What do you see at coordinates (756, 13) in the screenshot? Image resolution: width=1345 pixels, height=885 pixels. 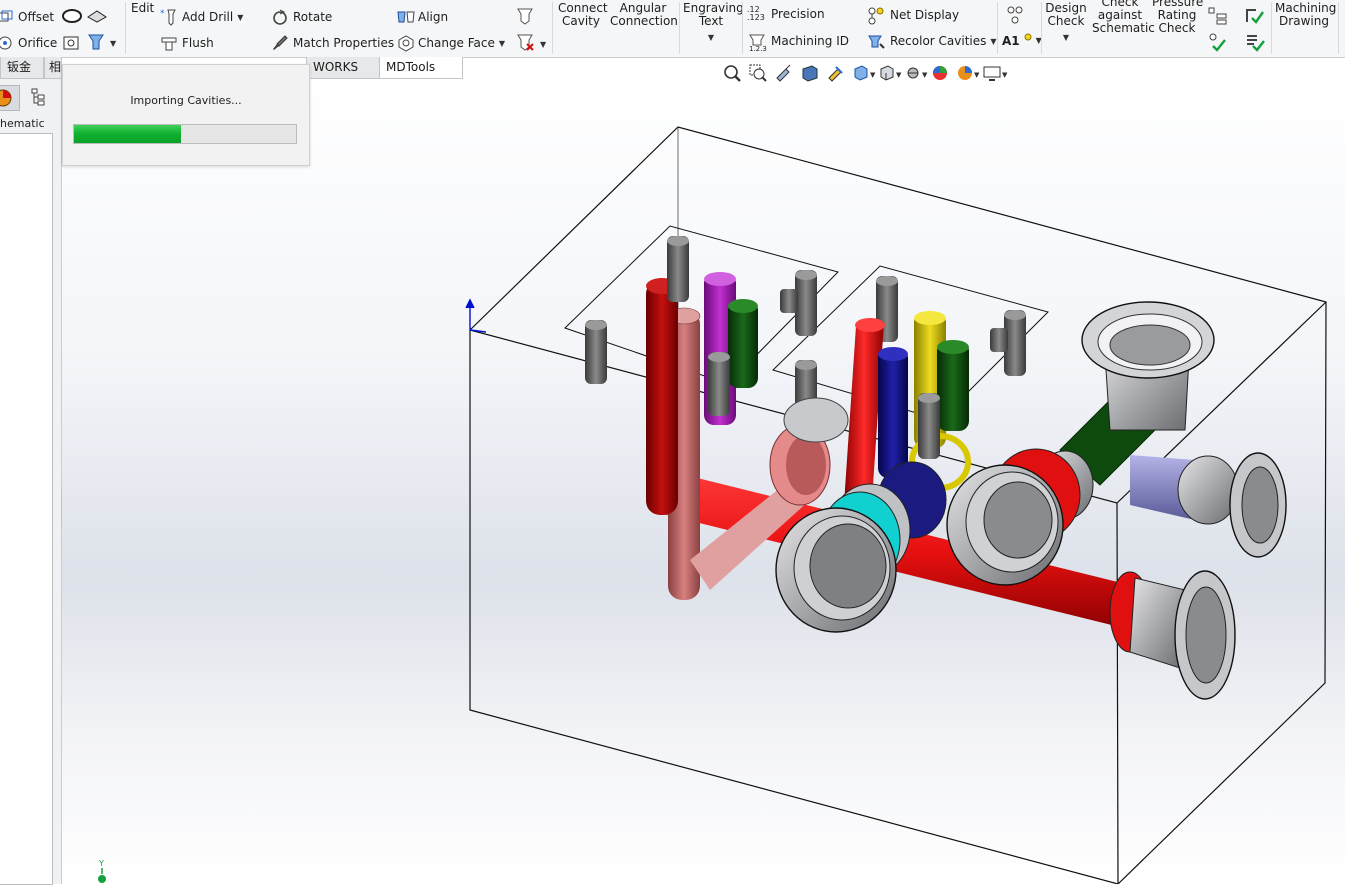 I see `precision-icon: .12 .123` at bounding box center [756, 13].